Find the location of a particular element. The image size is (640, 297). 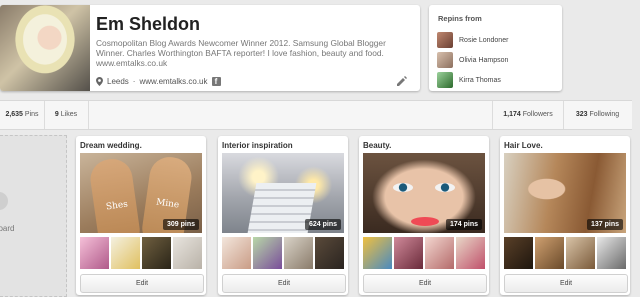

pins-count: 2,635 is located at coordinates (14, 114).